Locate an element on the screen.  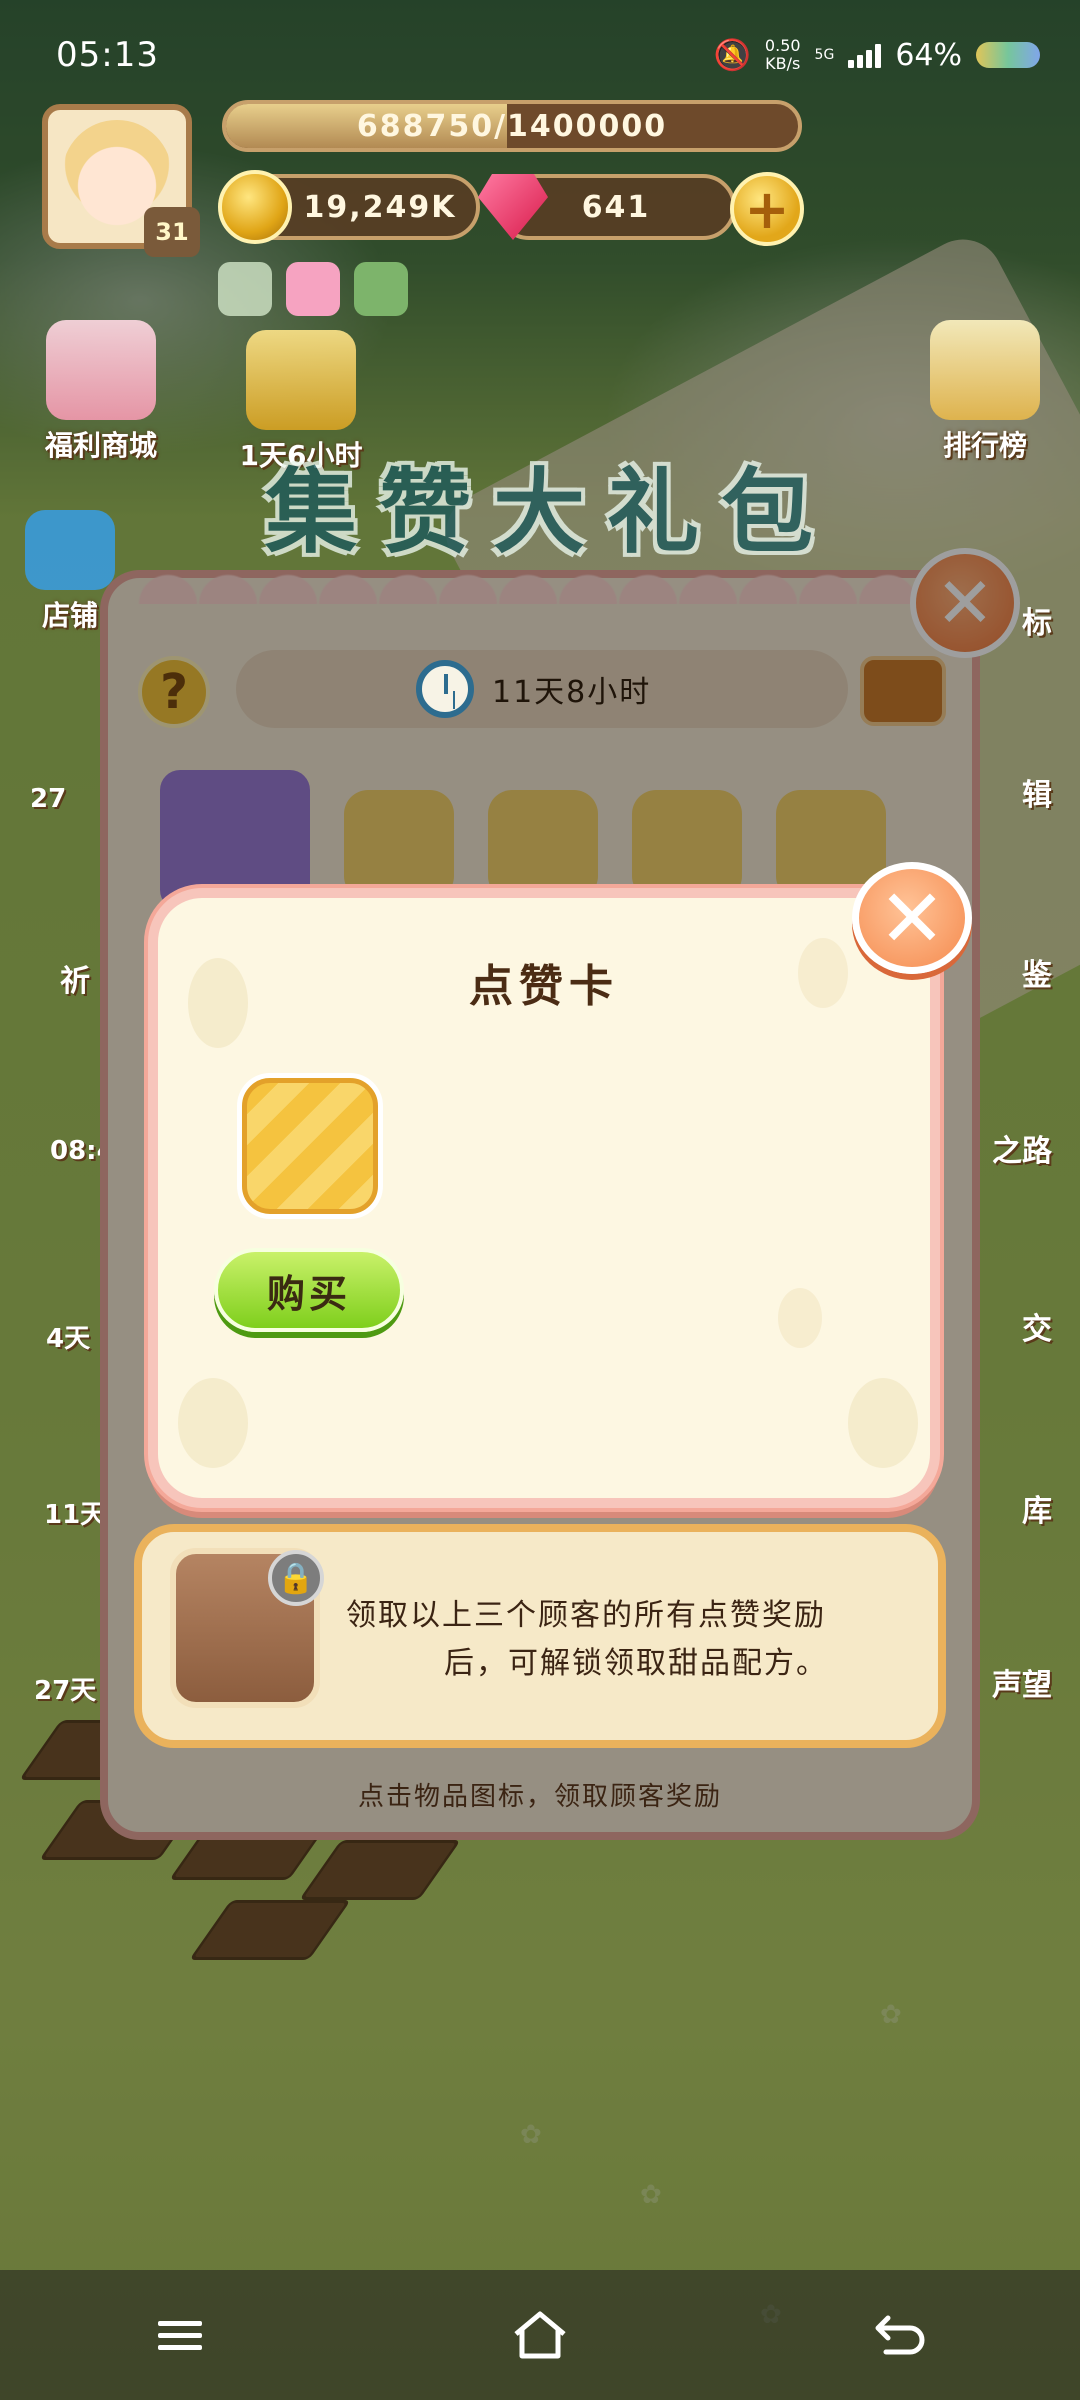
panel-scallop-edge is located at coordinates (540, 574).